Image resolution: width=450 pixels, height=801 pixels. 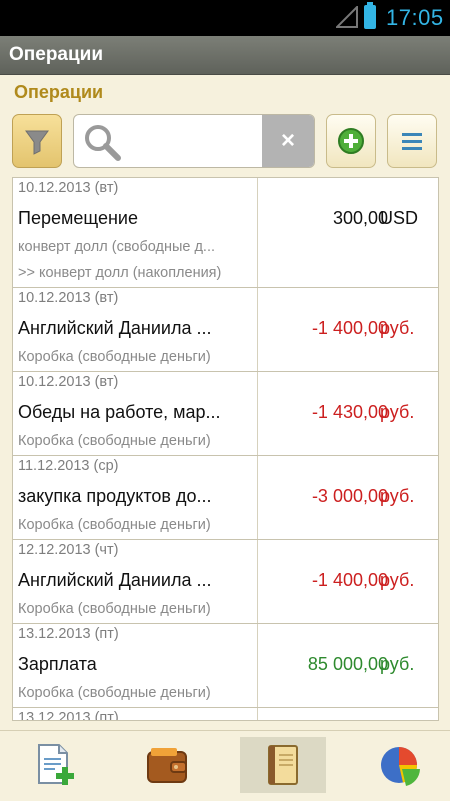 I want to click on nav-new-operation, so click(x=55, y=765).